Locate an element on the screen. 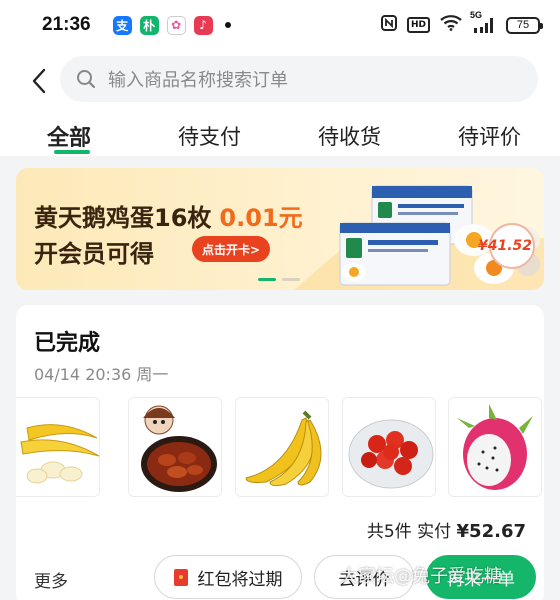 Image resolution: width=560 pixels, height=600 pixels. dragon-fruit-icon is located at coordinates (495, 447).